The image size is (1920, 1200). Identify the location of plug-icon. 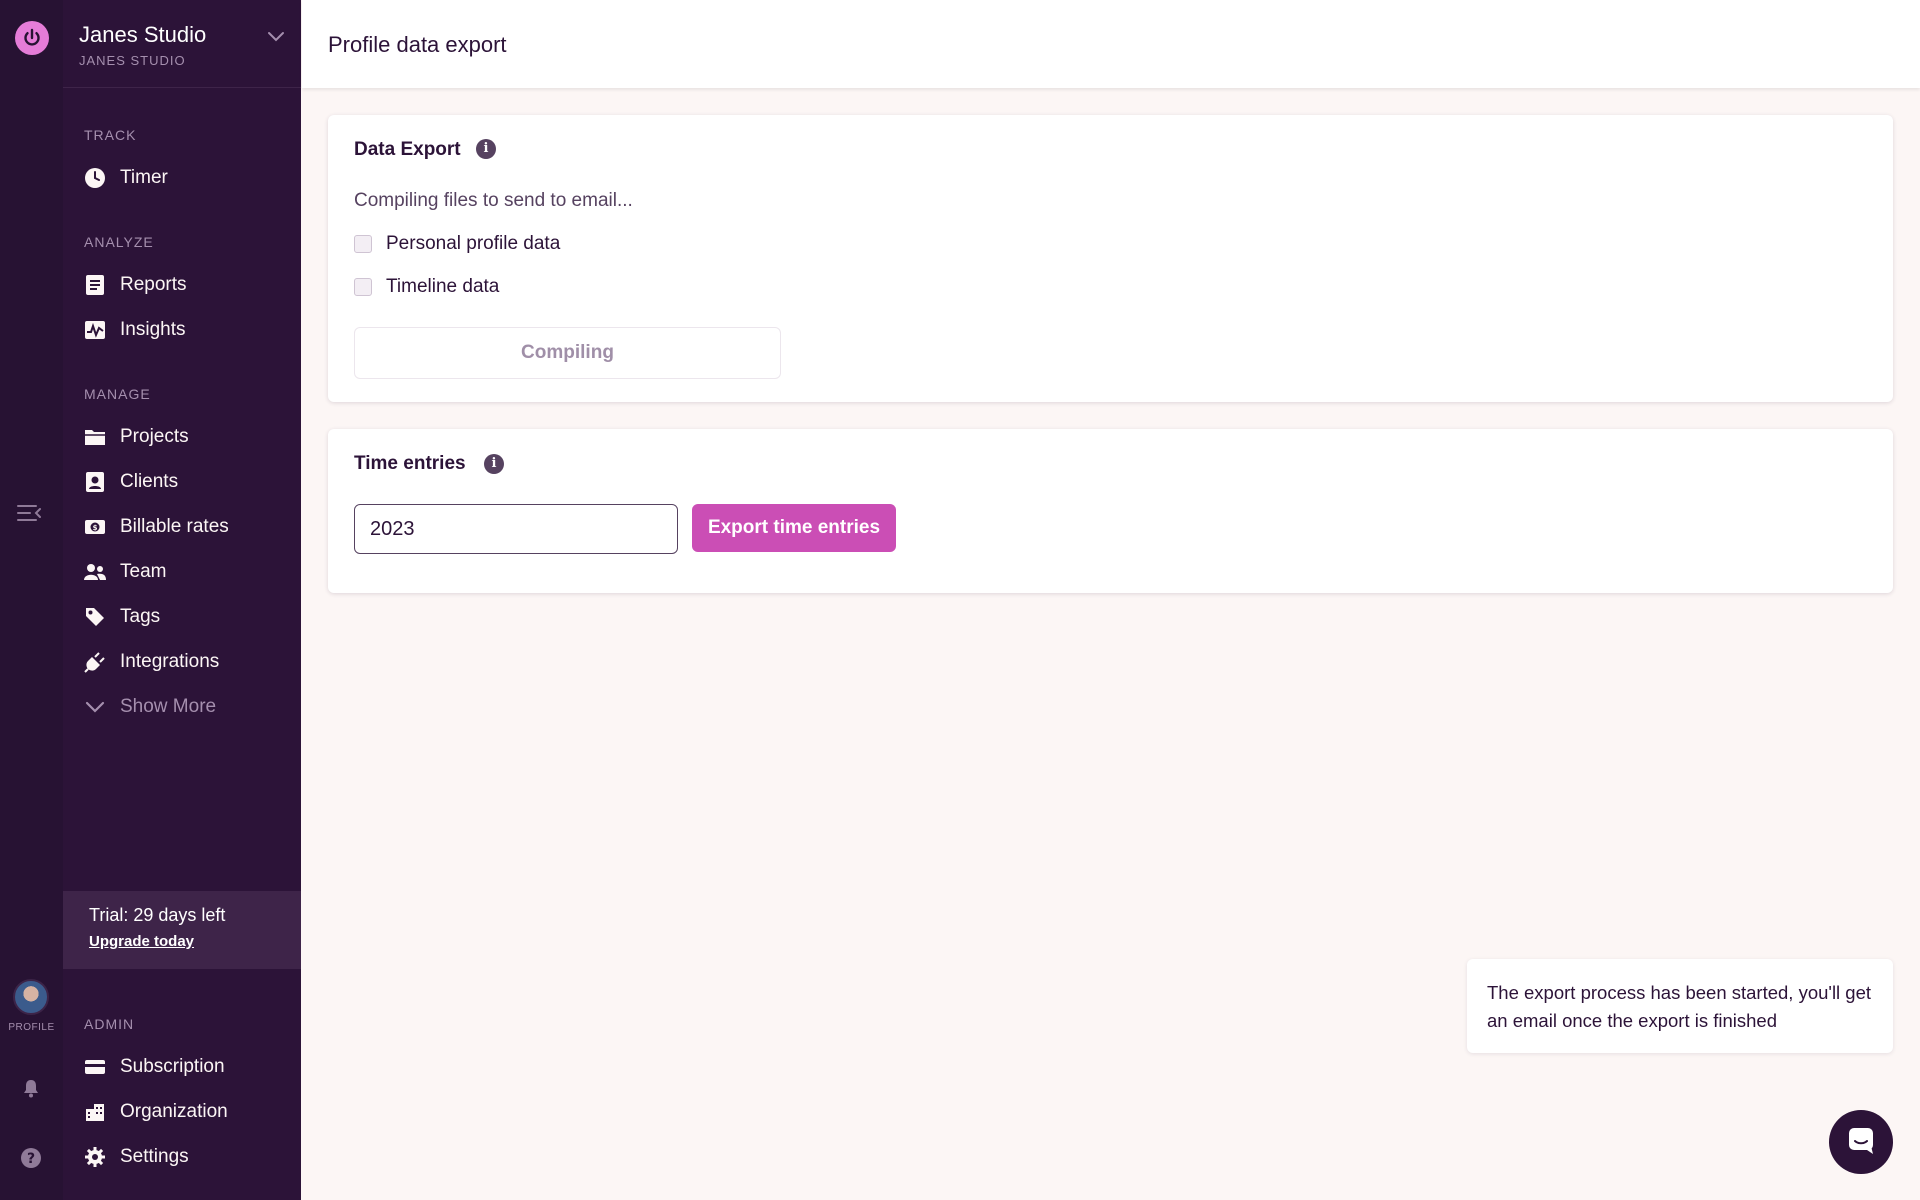
(95, 662).